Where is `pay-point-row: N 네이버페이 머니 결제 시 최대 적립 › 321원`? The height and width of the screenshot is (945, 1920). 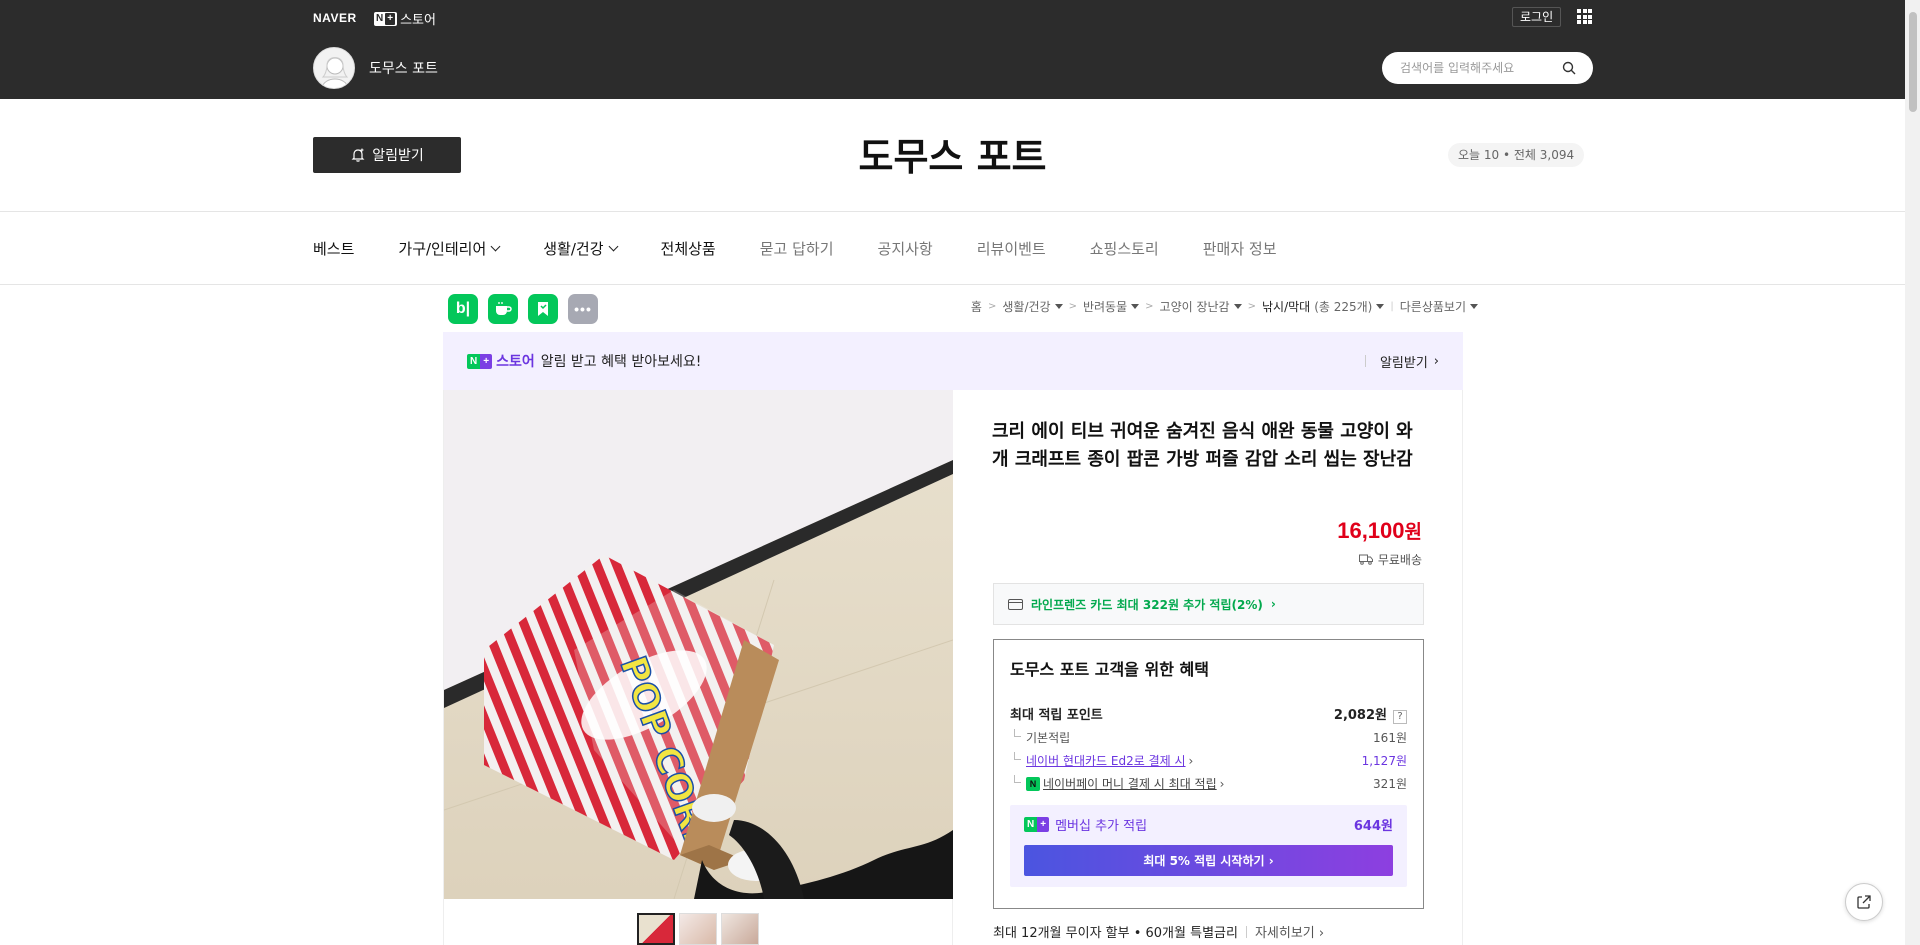
pay-point-row: N 네이버페이 머니 결제 시 최대 적립 › 321원 is located at coordinates (1208, 783).